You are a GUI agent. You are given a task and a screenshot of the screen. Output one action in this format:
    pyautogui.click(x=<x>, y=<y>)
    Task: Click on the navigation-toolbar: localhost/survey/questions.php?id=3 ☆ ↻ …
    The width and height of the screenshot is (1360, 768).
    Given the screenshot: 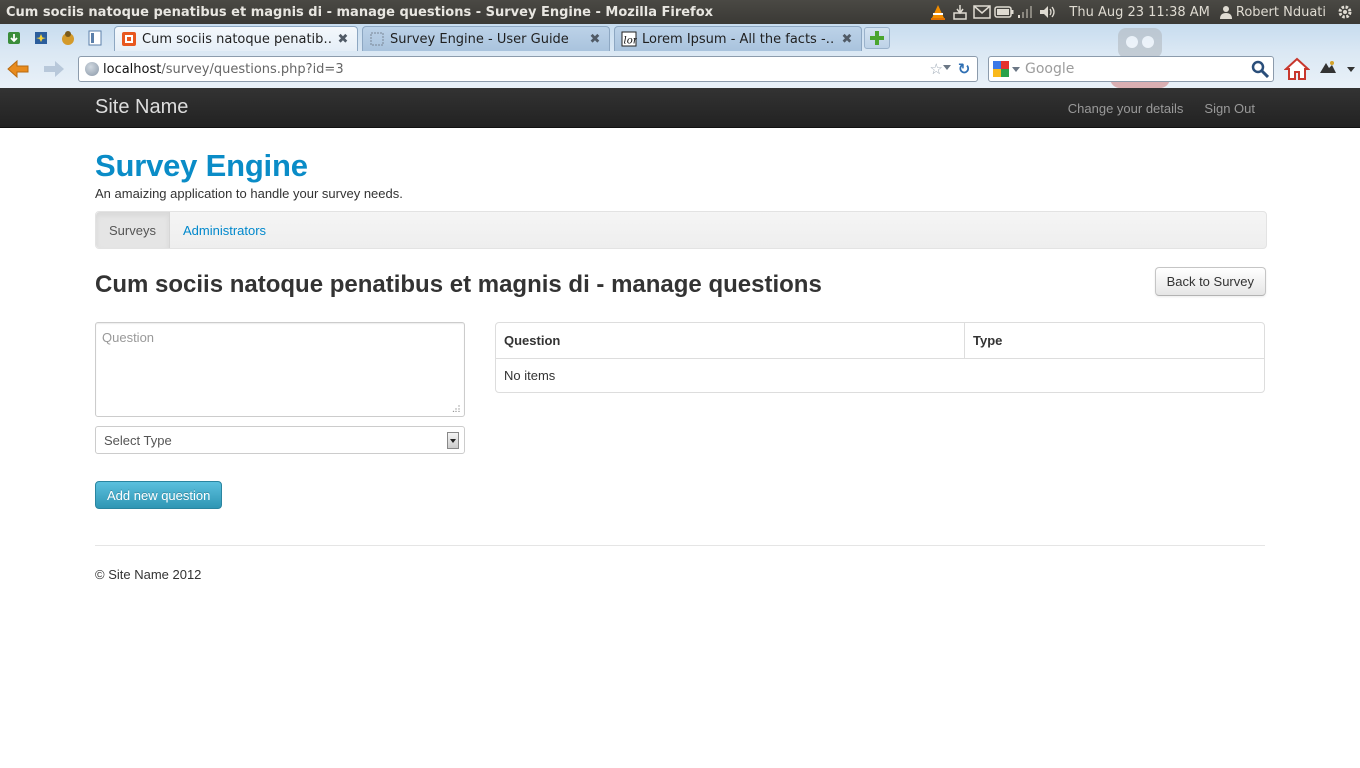 What is the action you would take?
    pyautogui.click(x=680, y=69)
    